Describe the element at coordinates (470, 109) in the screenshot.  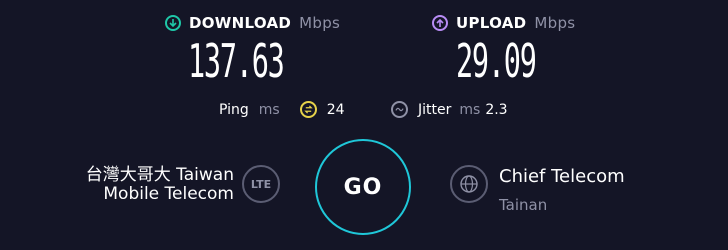
I see `jitter-unit: ms` at that location.